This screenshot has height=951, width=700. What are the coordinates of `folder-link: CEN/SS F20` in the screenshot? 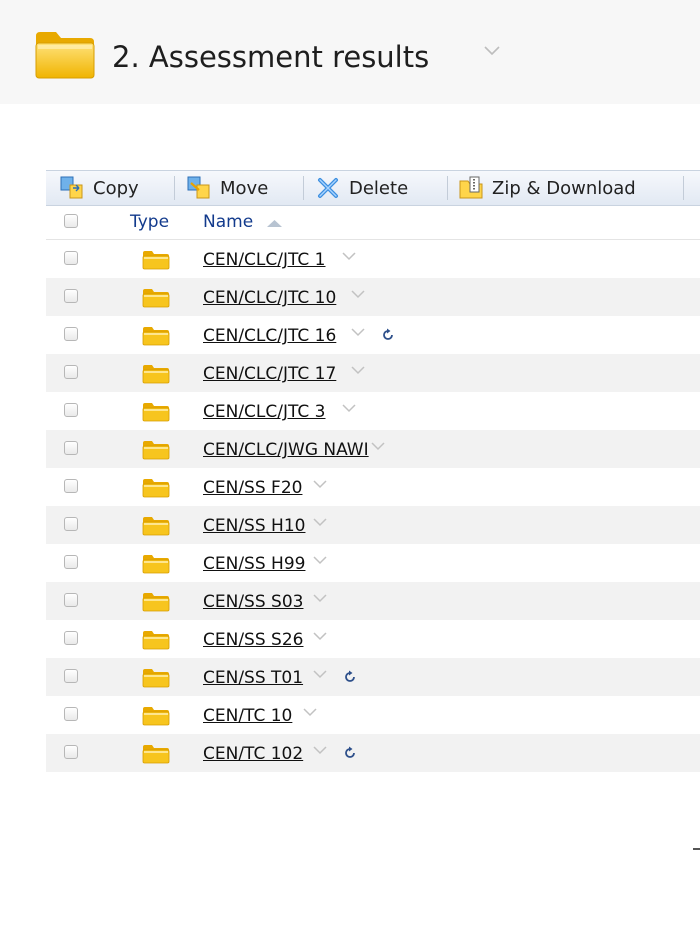 It's located at (252, 488).